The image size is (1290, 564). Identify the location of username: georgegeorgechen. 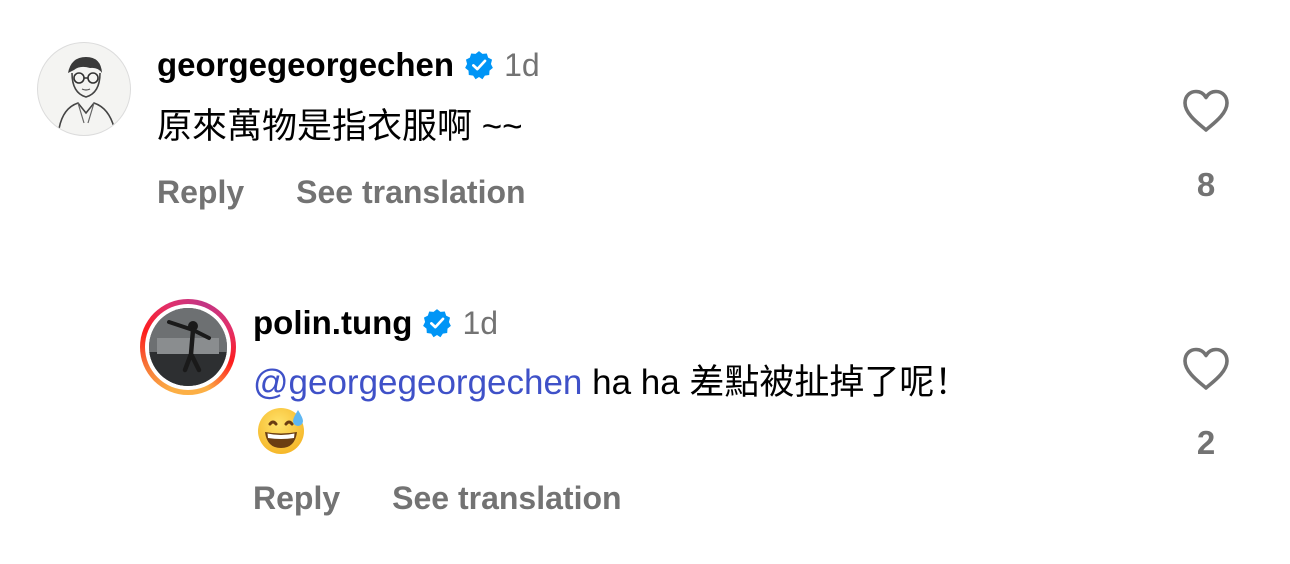
(305, 65).